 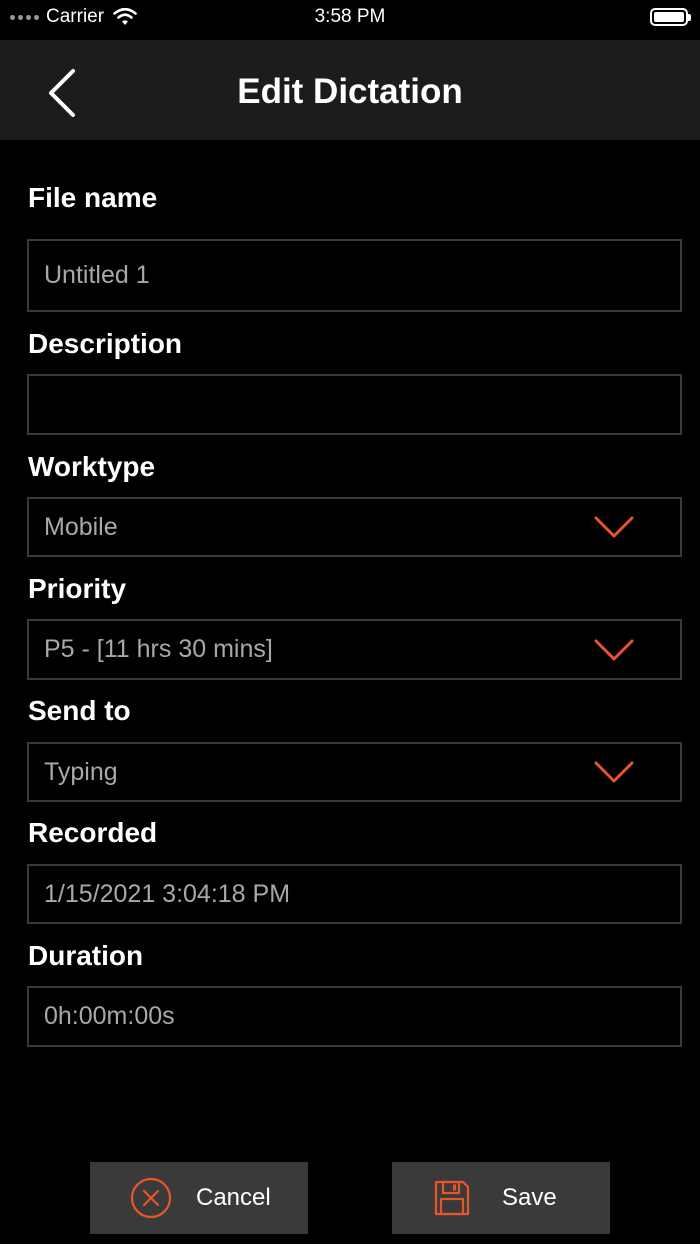 I want to click on recorded-field: 1/15/2021 3:04:18 PM, so click(x=354, y=894).